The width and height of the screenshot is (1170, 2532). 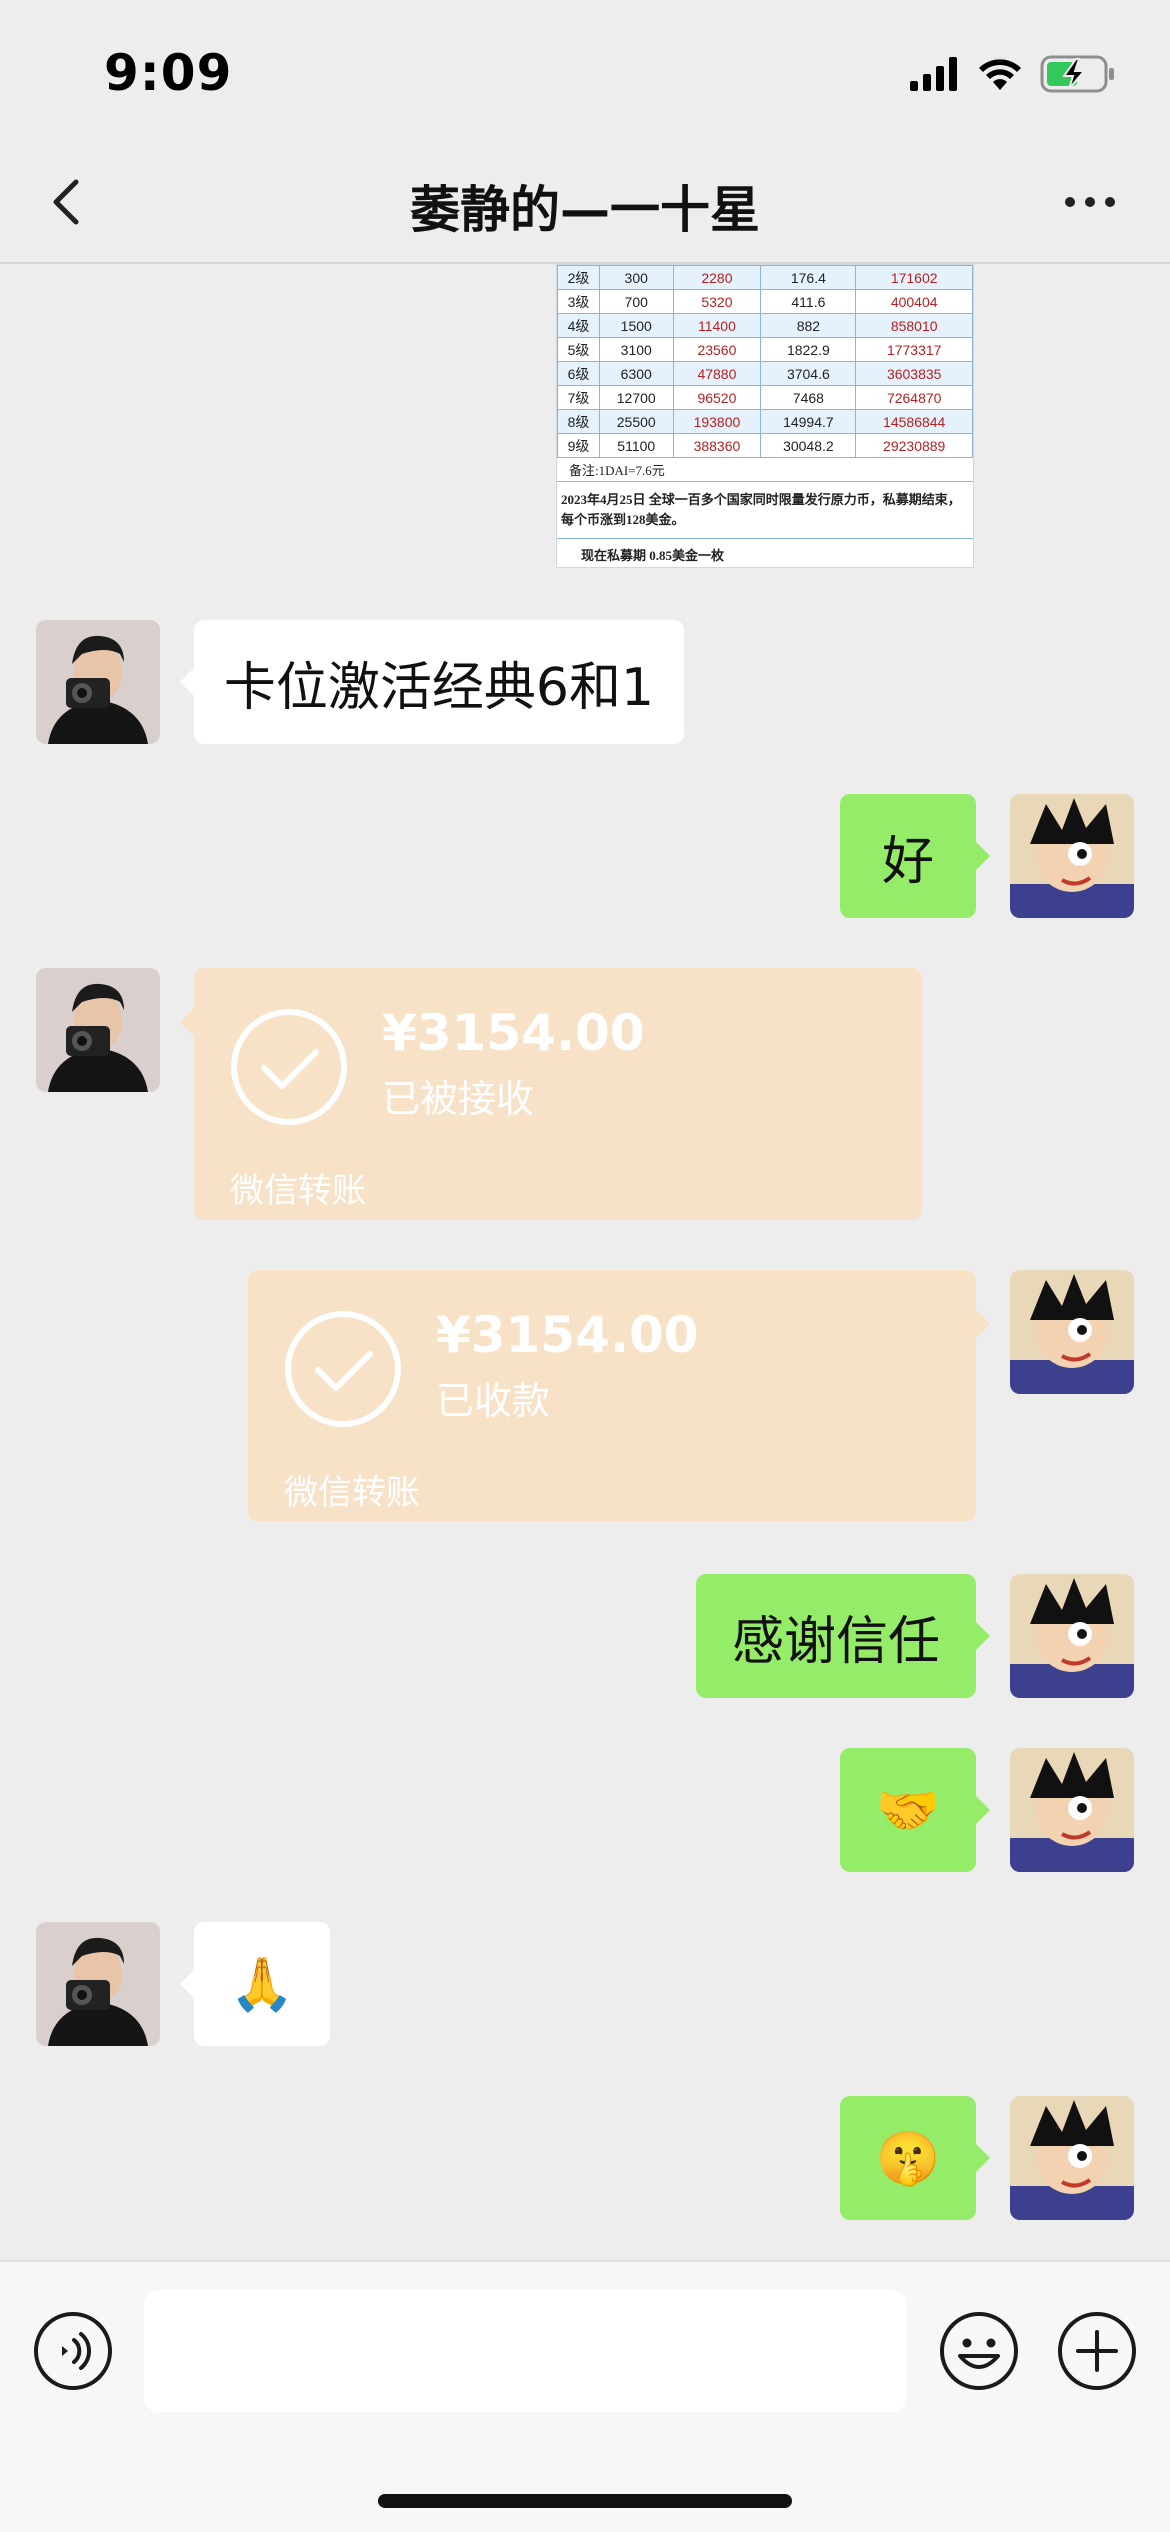 What do you see at coordinates (717, 373) in the screenshot?
I see `table-cell: 47880` at bounding box center [717, 373].